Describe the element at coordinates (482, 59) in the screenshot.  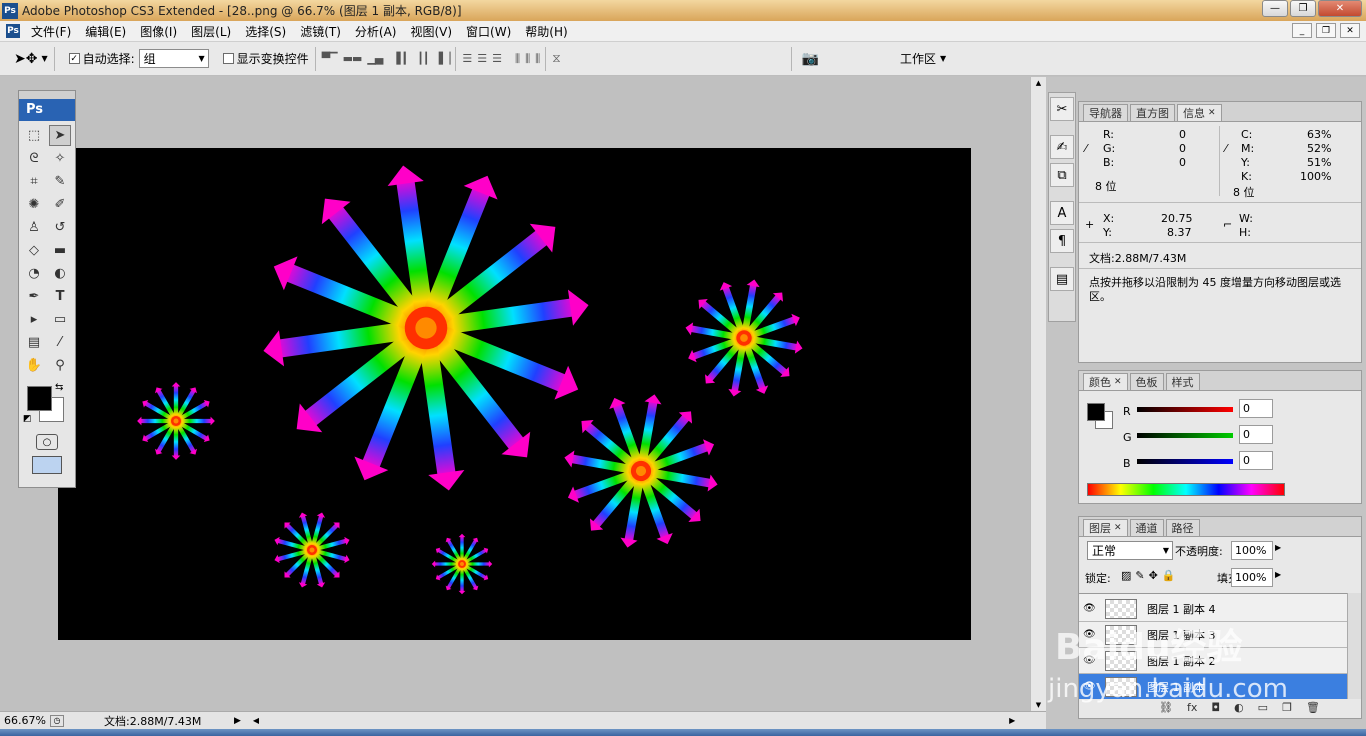
I see `distribute-vcenter-icon: ☰` at that location.